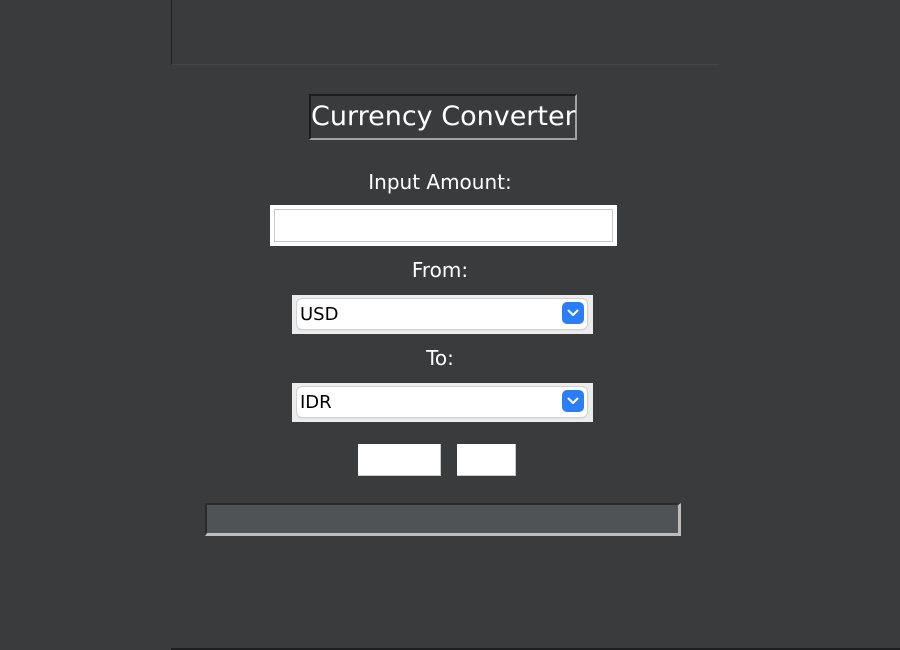 The width and height of the screenshot is (900, 650). What do you see at coordinates (440, 182) in the screenshot?
I see `amount-label: Input Amount:` at bounding box center [440, 182].